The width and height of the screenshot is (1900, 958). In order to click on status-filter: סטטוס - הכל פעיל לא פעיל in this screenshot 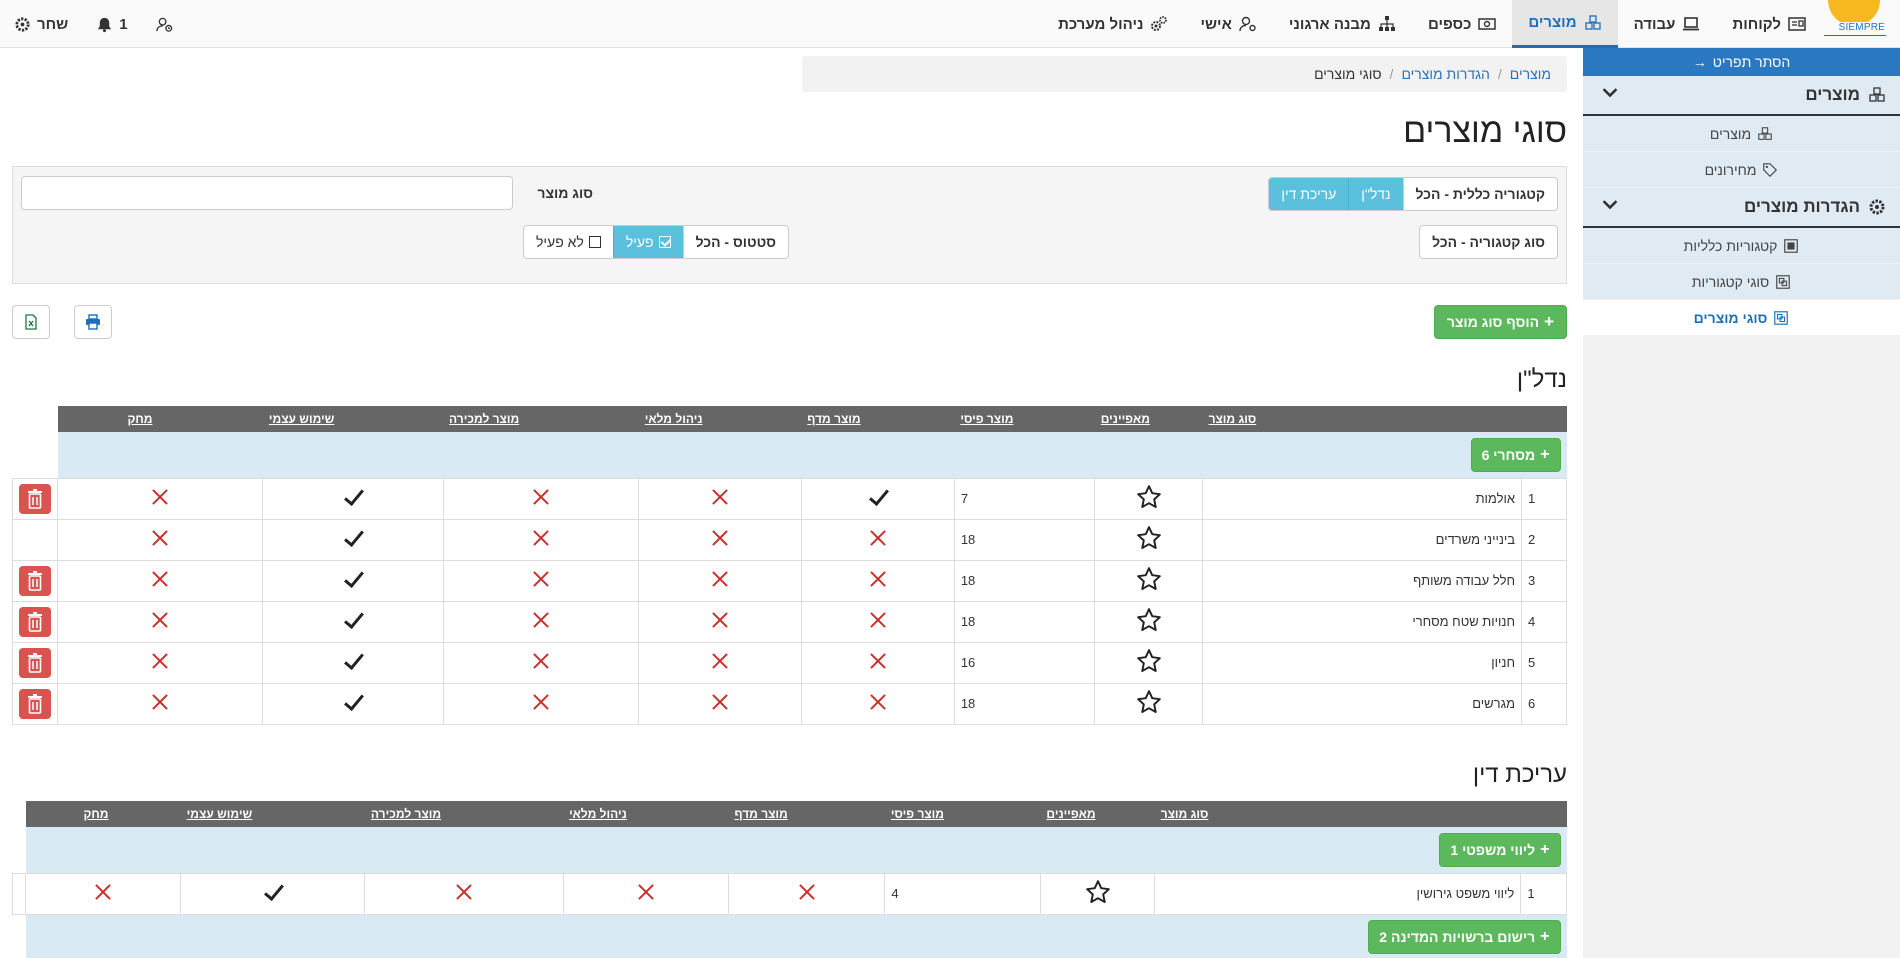, I will do `click(656, 242)`.